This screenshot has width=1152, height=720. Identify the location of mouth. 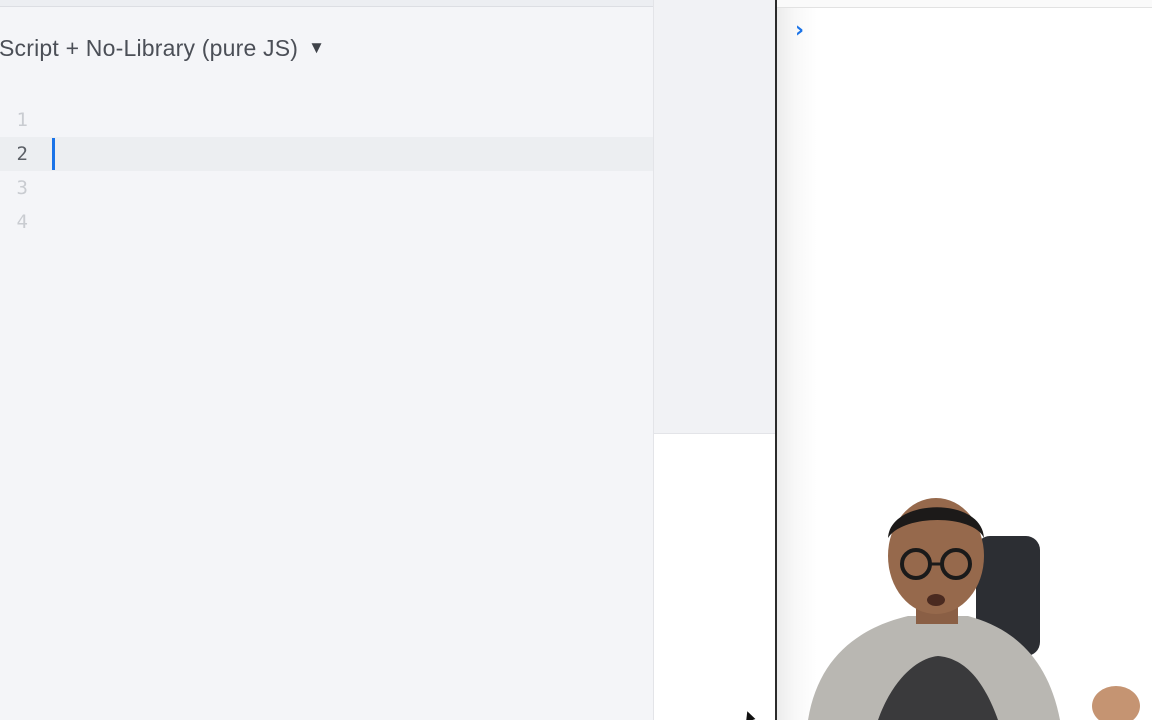
(936, 600).